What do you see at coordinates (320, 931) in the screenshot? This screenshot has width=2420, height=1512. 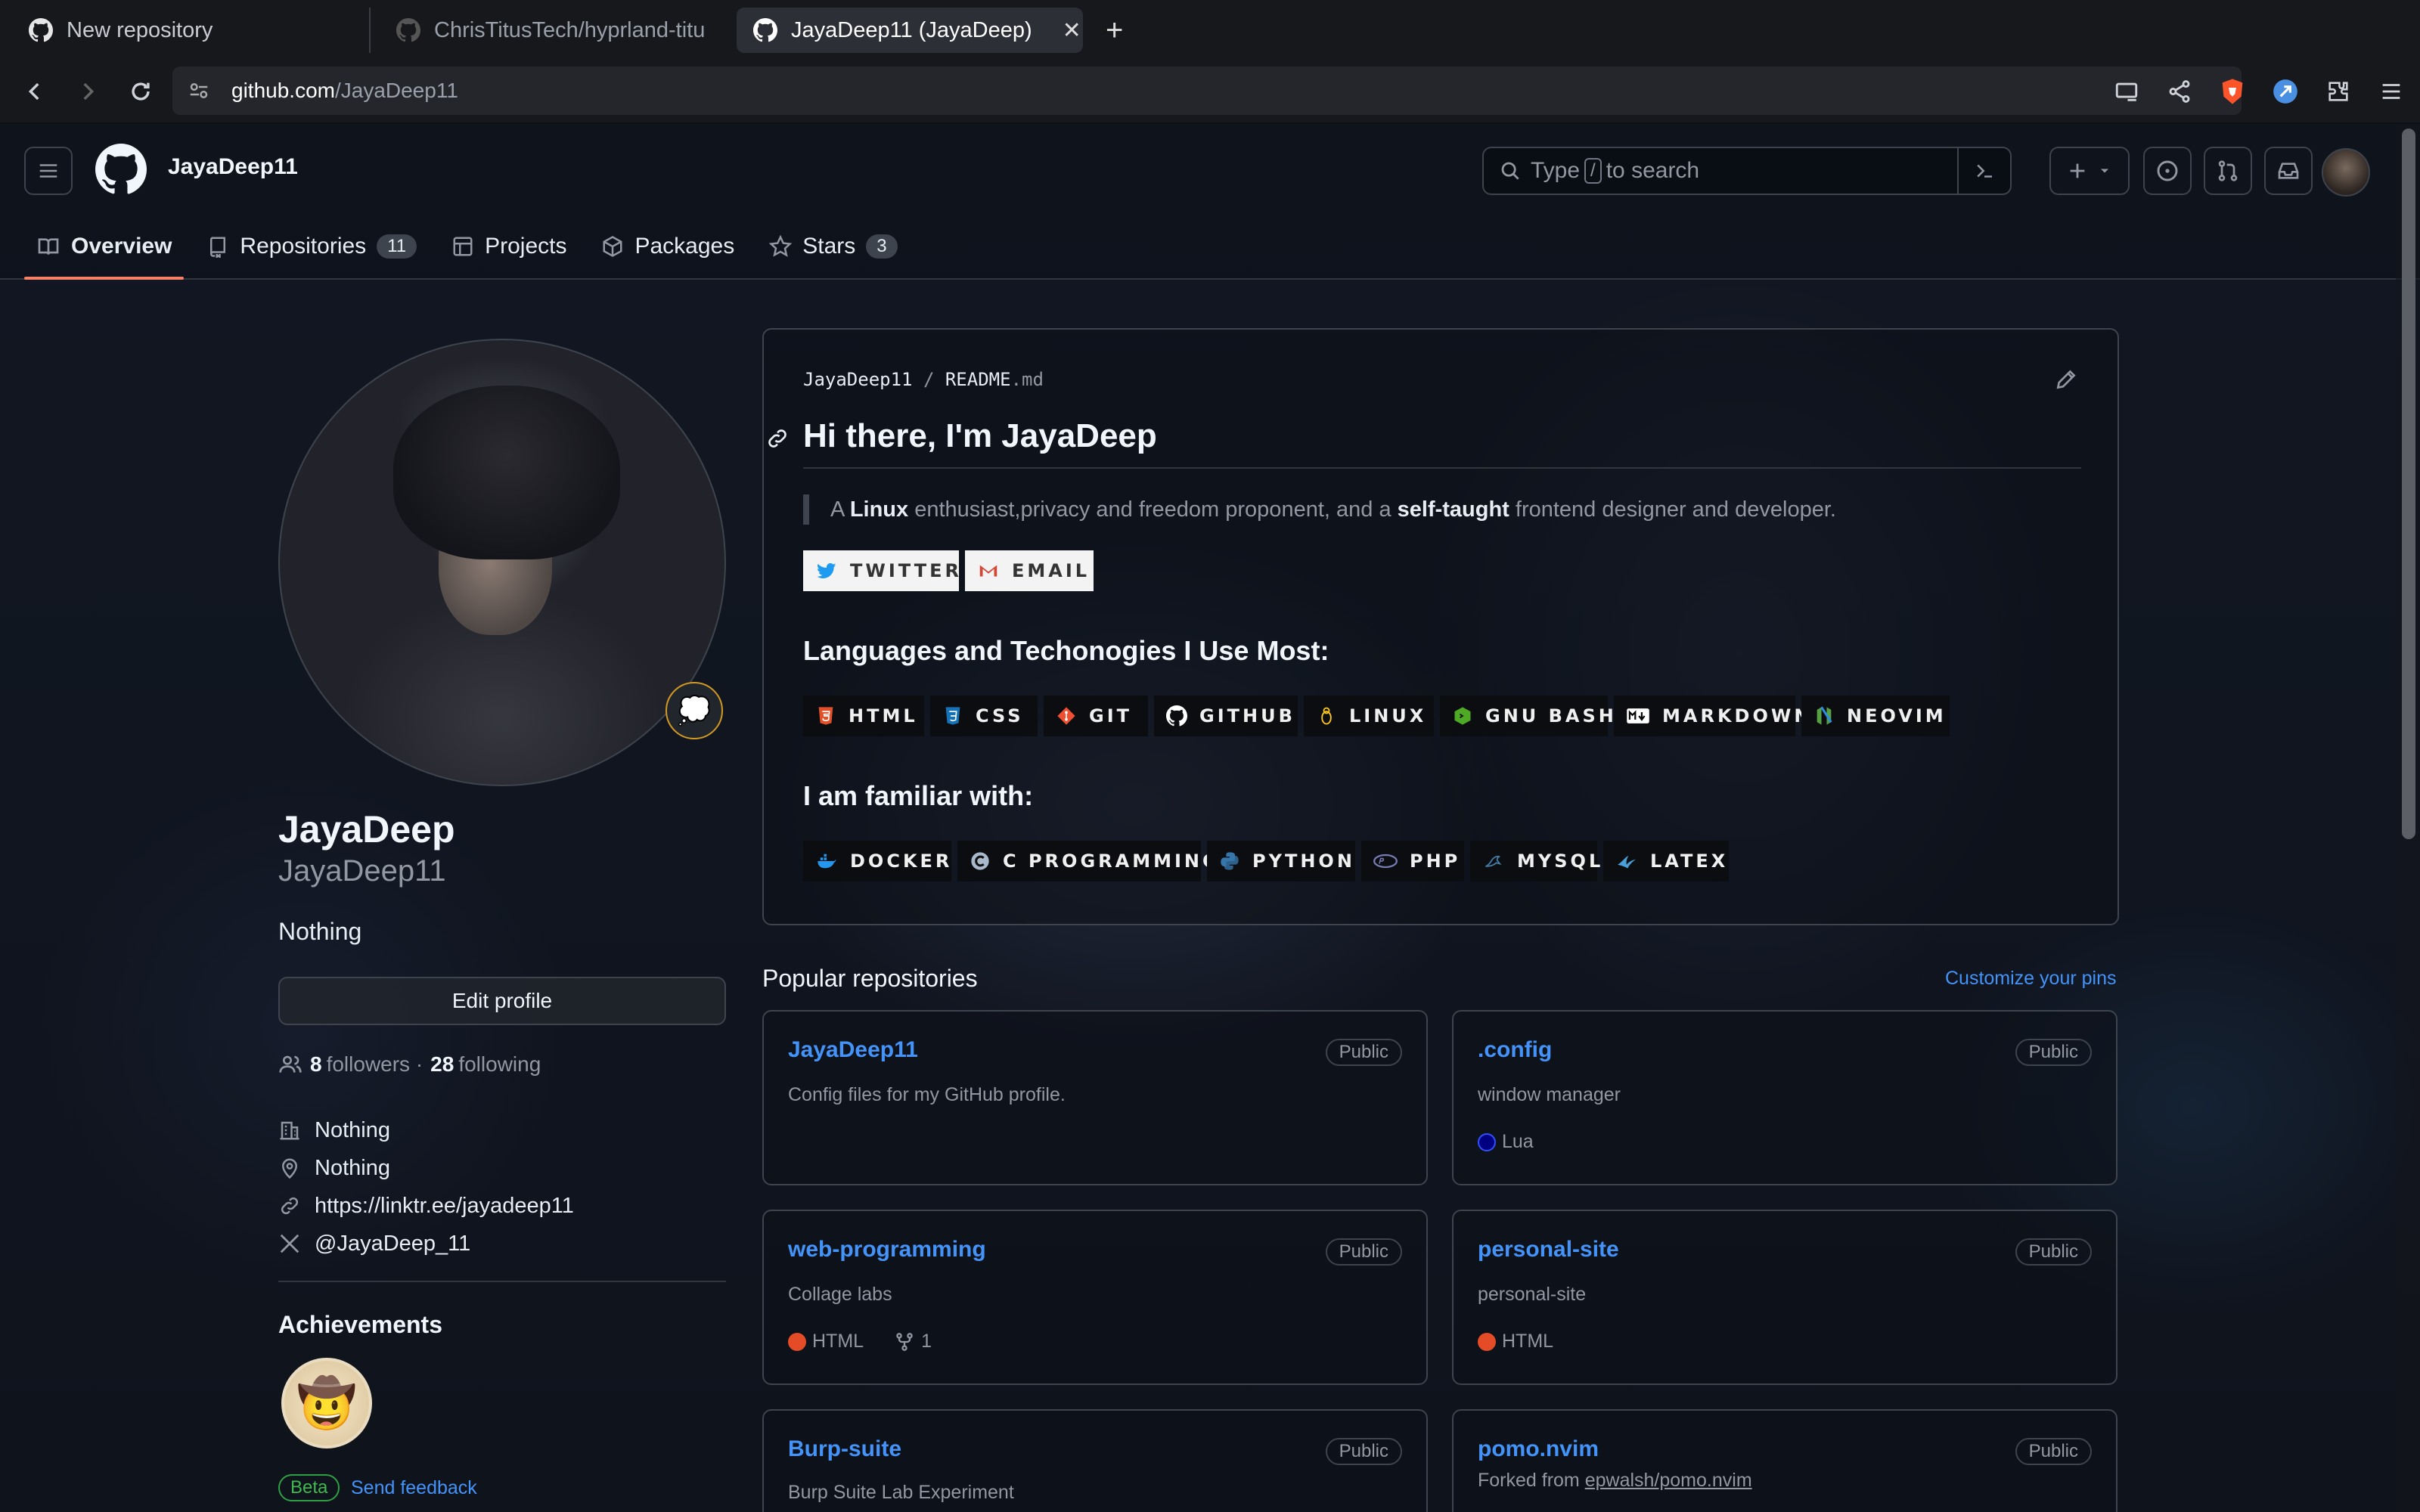 I see `profile-bio: Nothing` at bounding box center [320, 931].